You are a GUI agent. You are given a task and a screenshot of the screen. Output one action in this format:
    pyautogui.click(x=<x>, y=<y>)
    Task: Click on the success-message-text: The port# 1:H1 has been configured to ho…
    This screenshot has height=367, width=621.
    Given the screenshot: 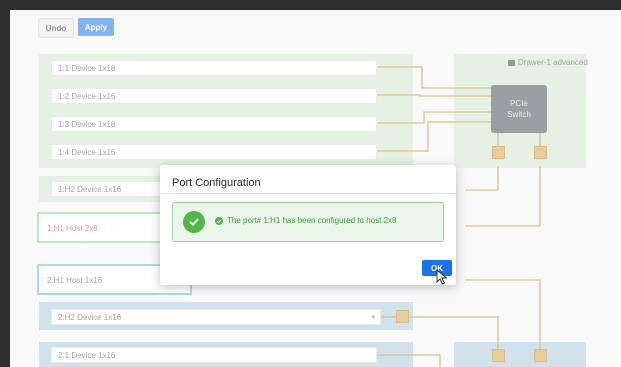 What is the action you would take?
    pyautogui.click(x=312, y=220)
    